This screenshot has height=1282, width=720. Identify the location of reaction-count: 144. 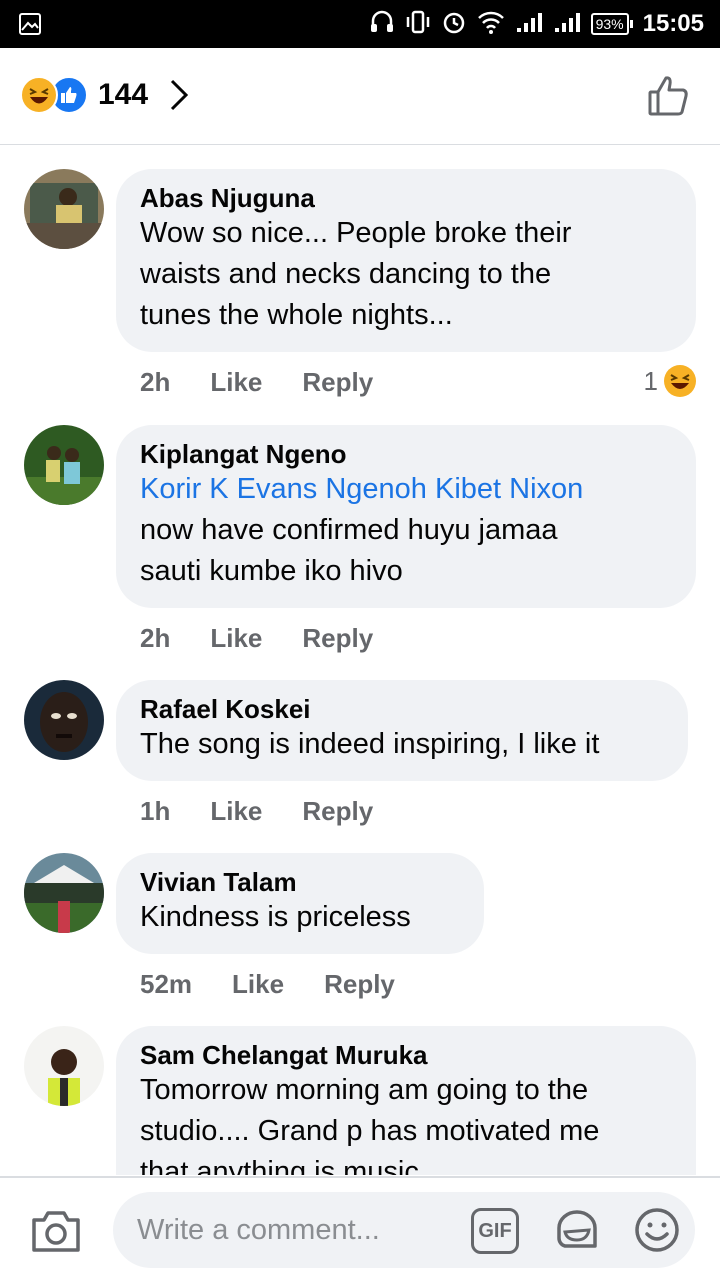
(123, 94).